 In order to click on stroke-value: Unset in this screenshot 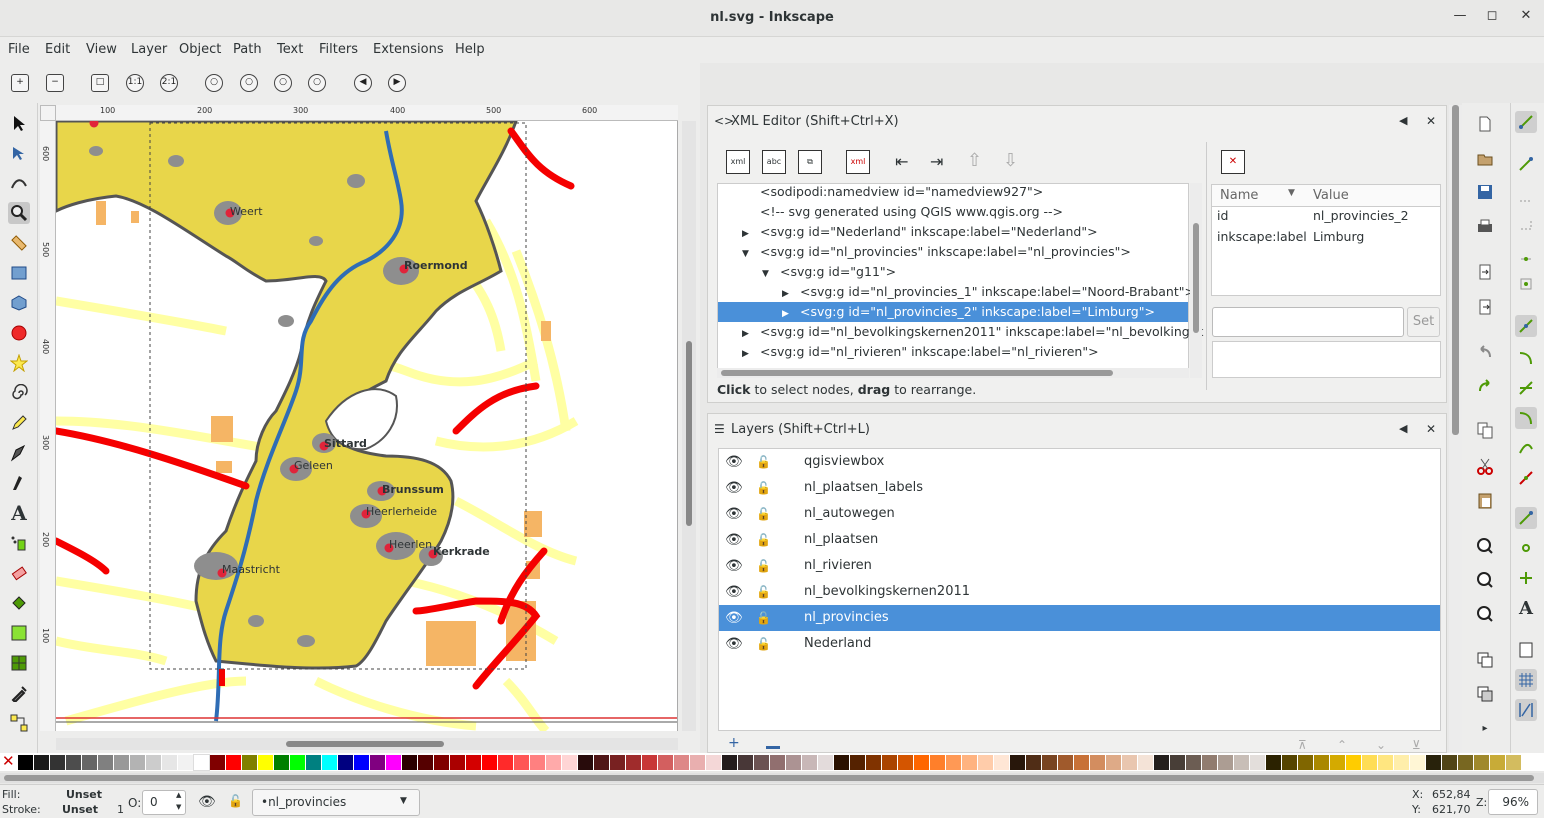, I will do `click(80, 809)`.